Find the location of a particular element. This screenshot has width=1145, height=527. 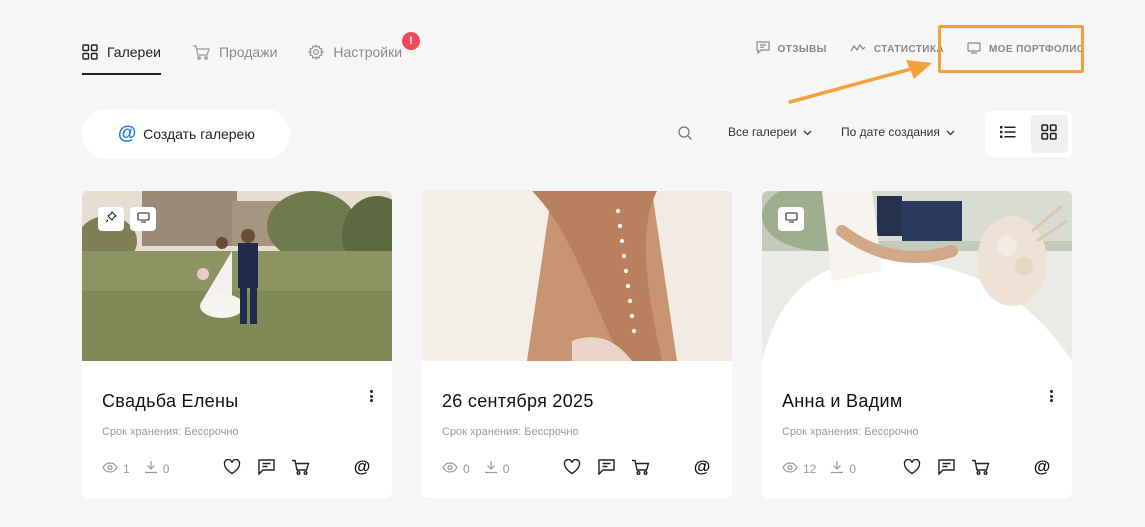

tab-galleries: Галереи is located at coordinates (121, 52).